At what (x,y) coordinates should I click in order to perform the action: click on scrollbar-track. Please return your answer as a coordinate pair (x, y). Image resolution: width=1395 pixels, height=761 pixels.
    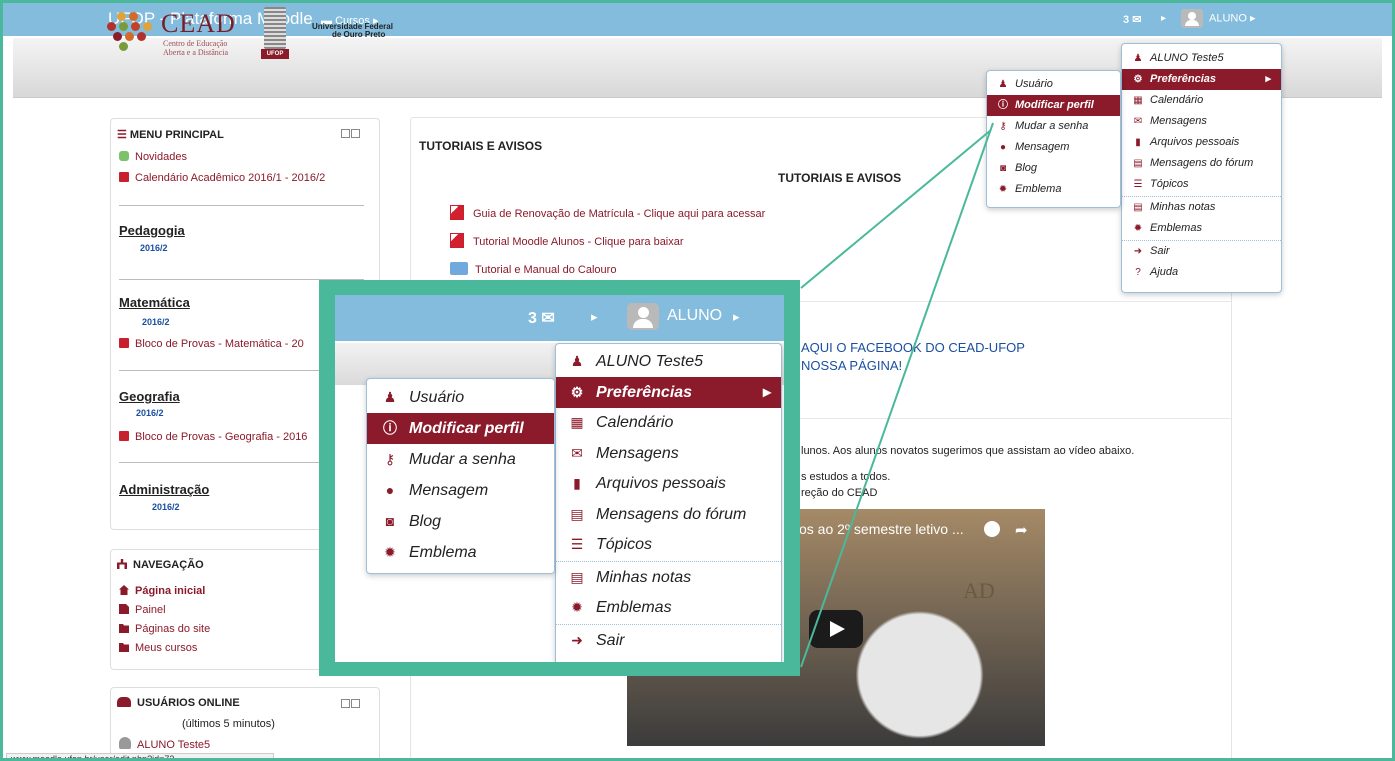
    Looking at the image, I should click on (1388, 398).